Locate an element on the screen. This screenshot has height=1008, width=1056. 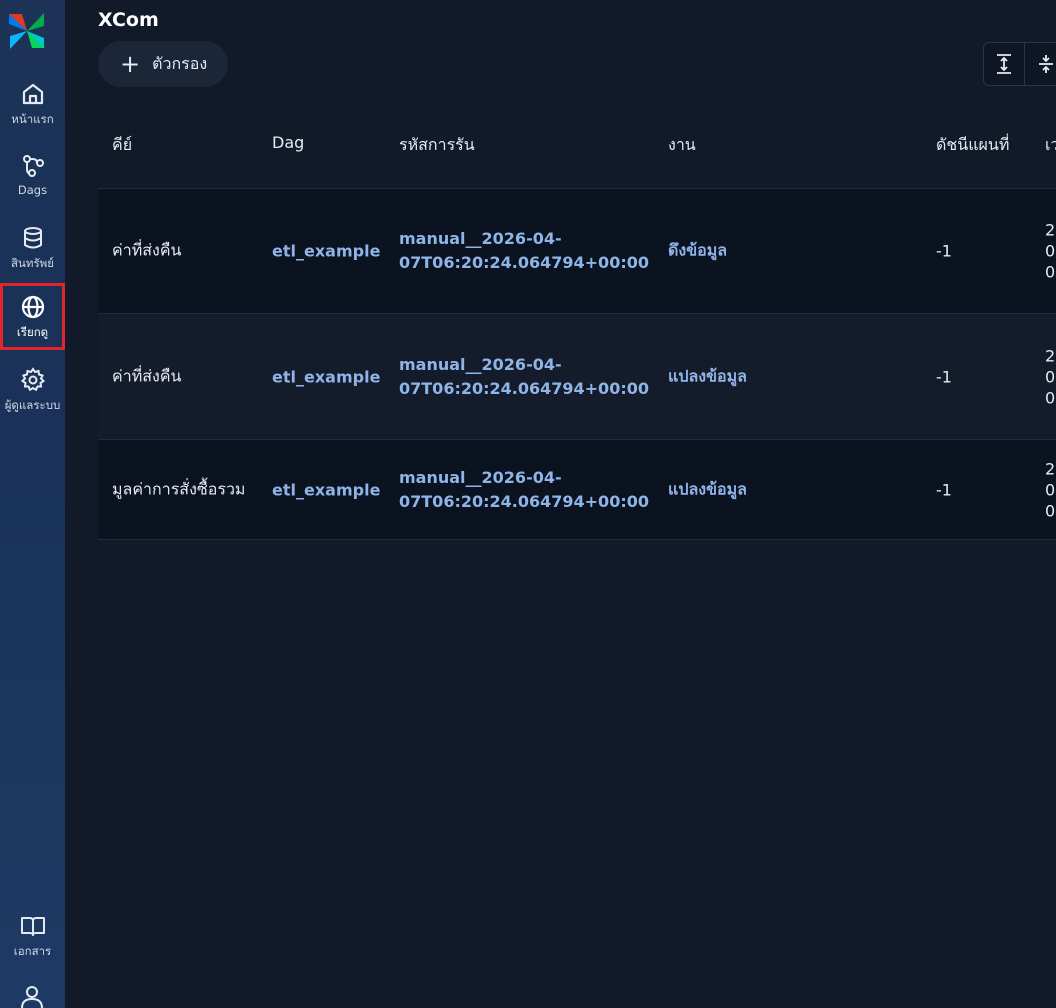
sidebar-item-label: เอกสาร is located at coordinates (32, 951).